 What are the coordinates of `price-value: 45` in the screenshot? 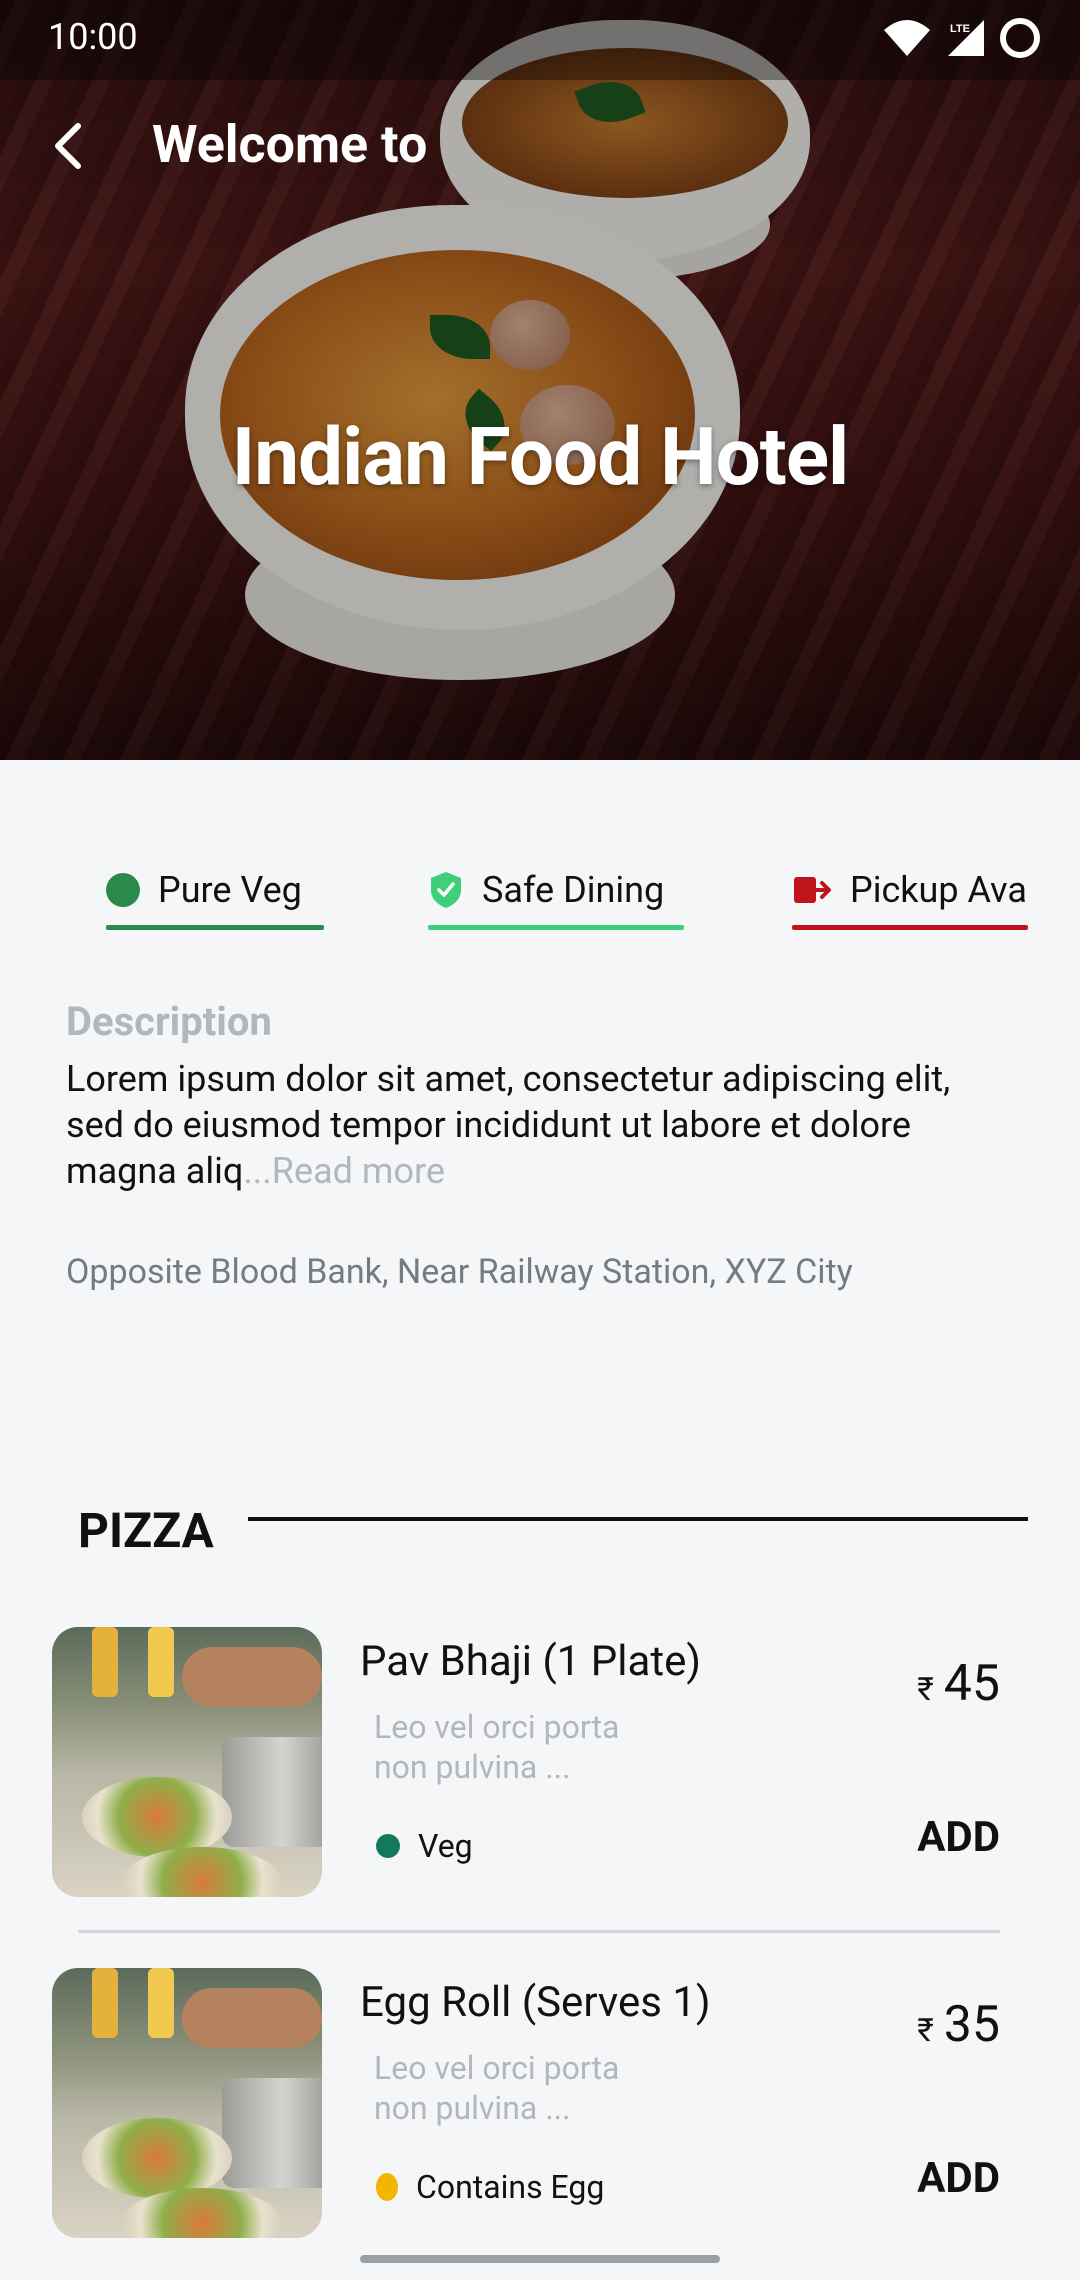 It's located at (971, 1684).